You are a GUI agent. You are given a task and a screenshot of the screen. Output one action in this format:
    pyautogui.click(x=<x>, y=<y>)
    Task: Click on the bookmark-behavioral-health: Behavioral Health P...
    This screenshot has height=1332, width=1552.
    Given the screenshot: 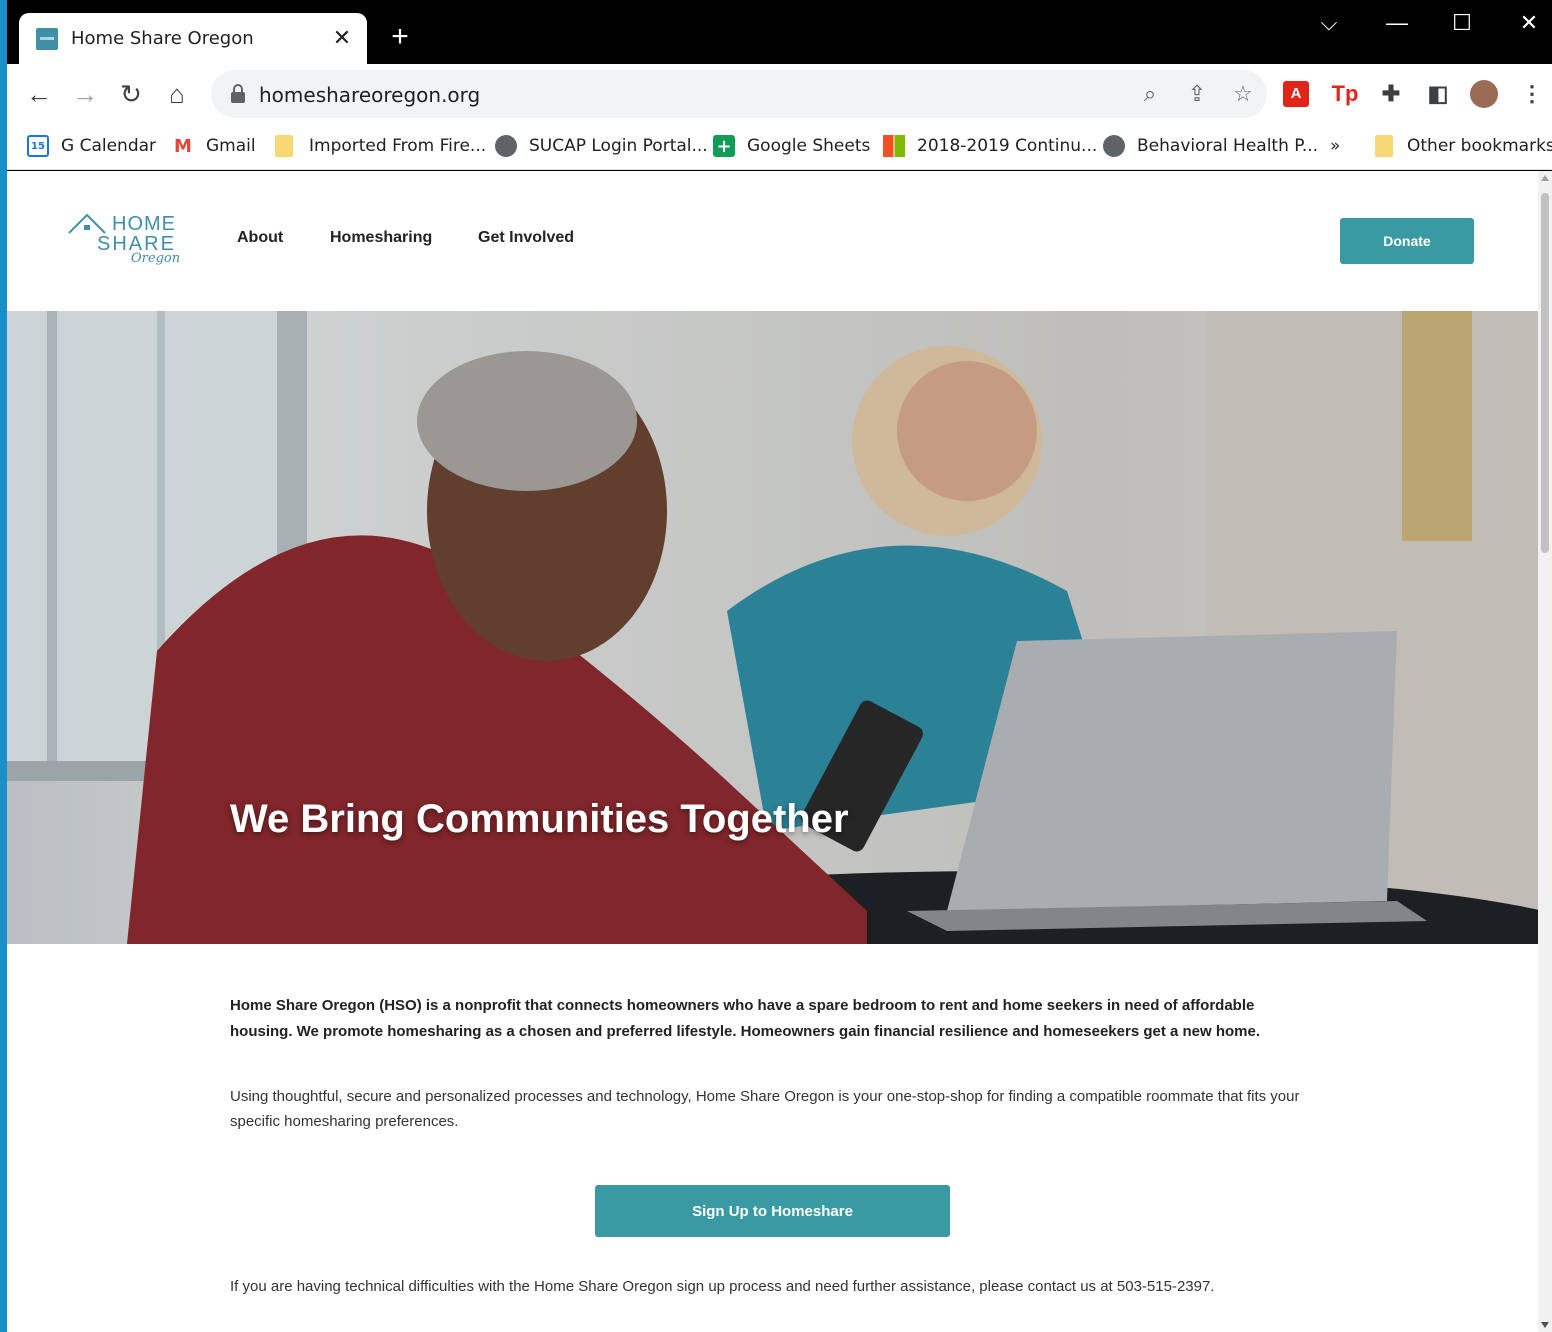 What is the action you would take?
    pyautogui.click(x=1210, y=146)
    